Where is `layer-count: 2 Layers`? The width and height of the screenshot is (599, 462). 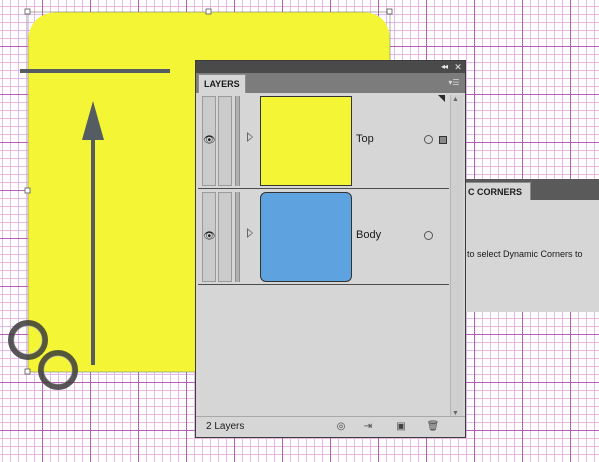 layer-count: 2 Layers is located at coordinates (225, 426).